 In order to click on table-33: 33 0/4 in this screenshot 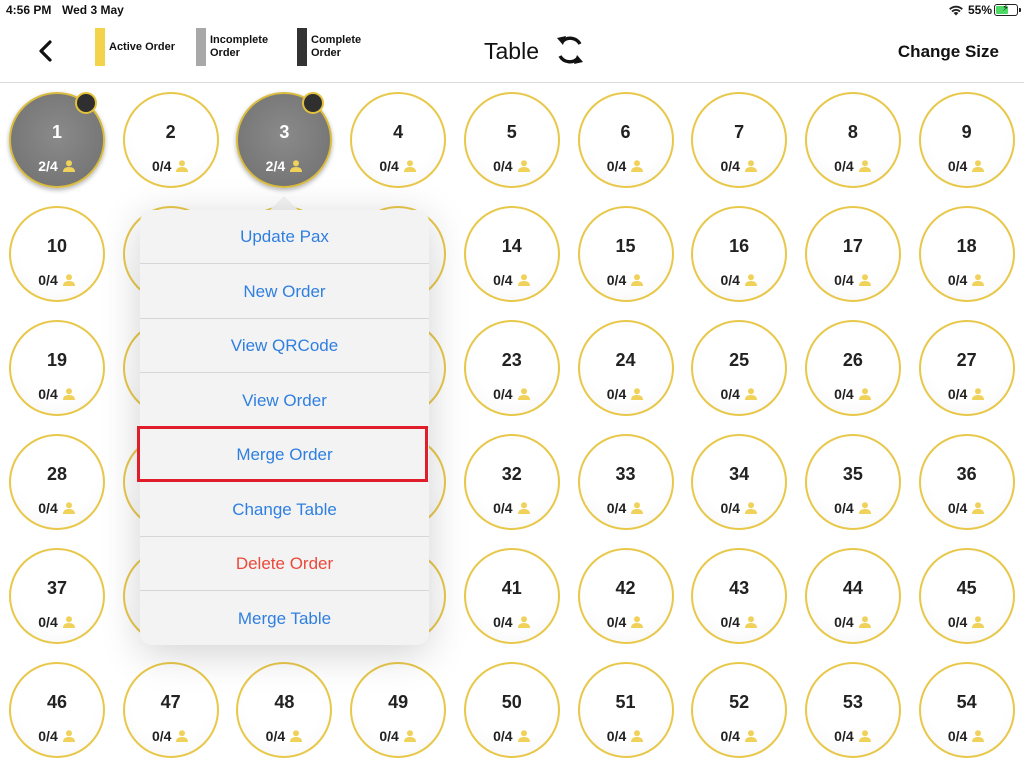, I will do `click(625, 482)`.